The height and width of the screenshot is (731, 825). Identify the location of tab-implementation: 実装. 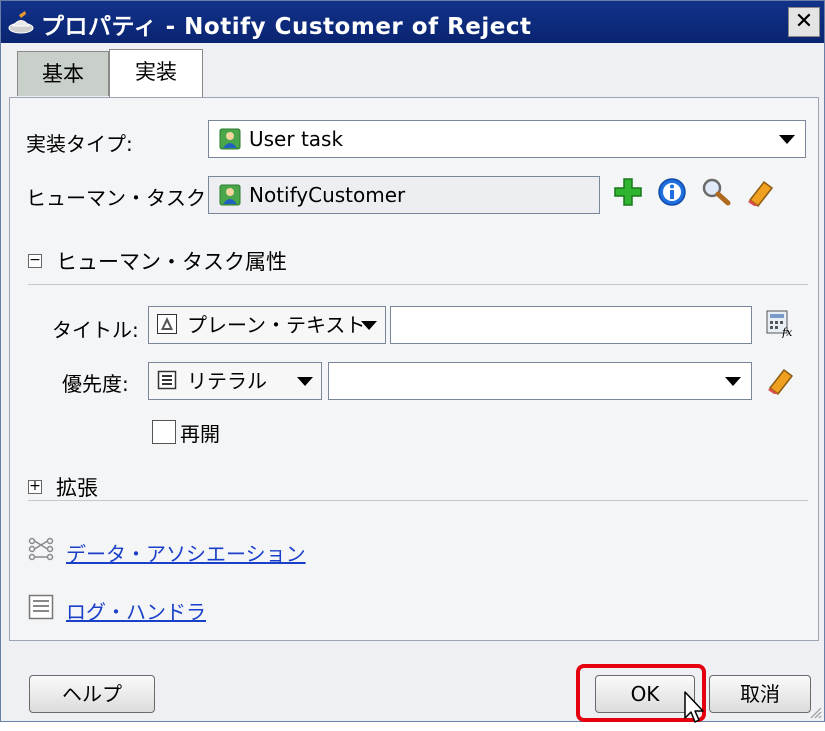
(156, 73).